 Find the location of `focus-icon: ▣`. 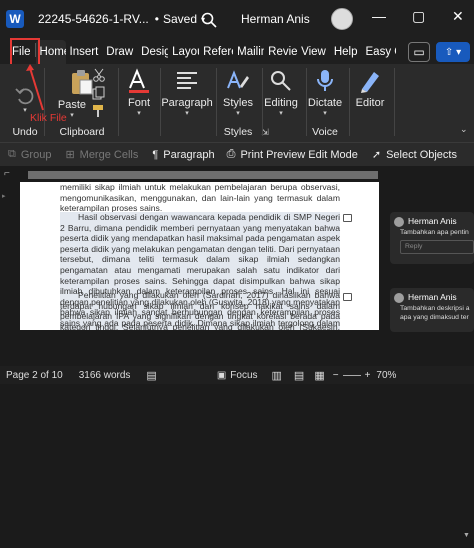

focus-icon: ▣ is located at coordinates (221, 375).